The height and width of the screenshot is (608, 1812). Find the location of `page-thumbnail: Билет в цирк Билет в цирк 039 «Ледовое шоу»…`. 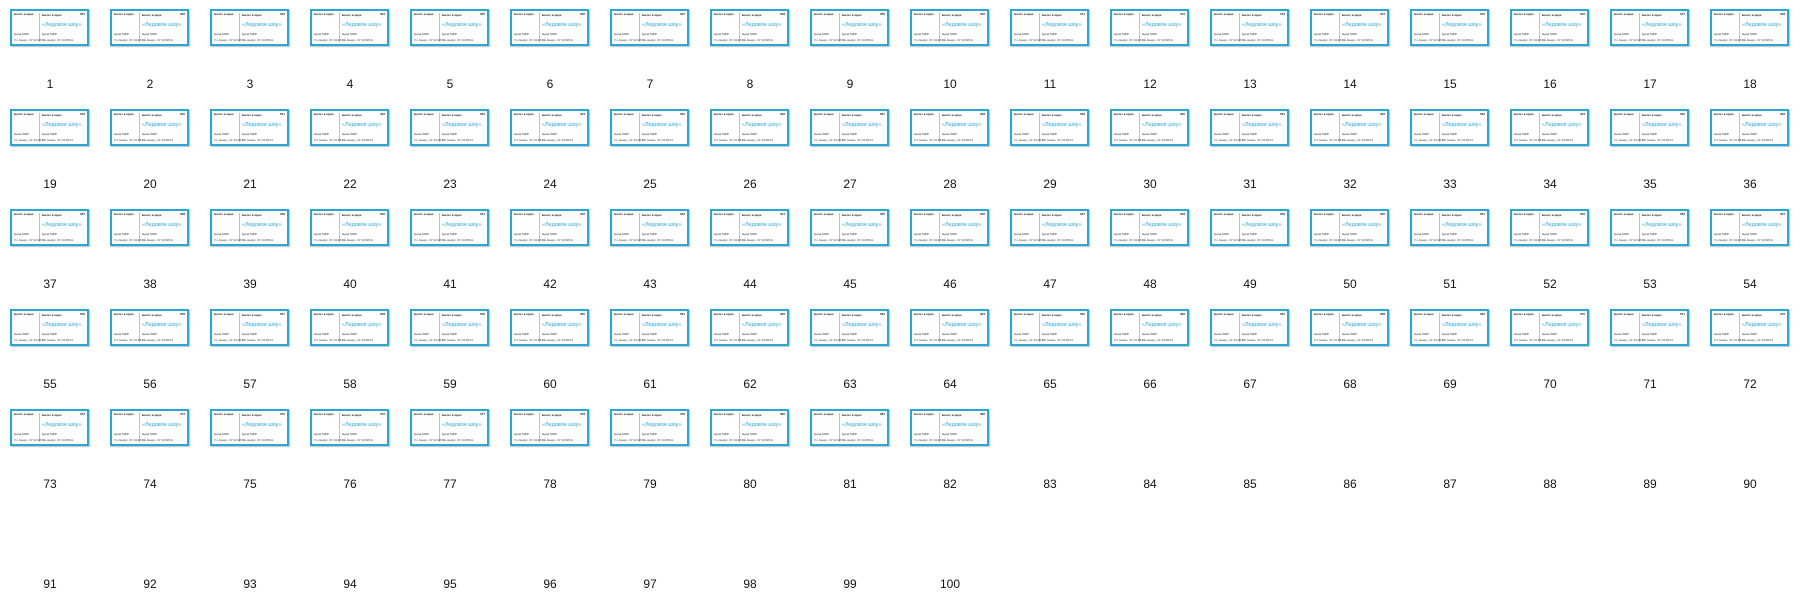

page-thumbnail: Билет в цирк Билет в цирк 039 «Ледовое шоу»… is located at coordinates (249, 227).